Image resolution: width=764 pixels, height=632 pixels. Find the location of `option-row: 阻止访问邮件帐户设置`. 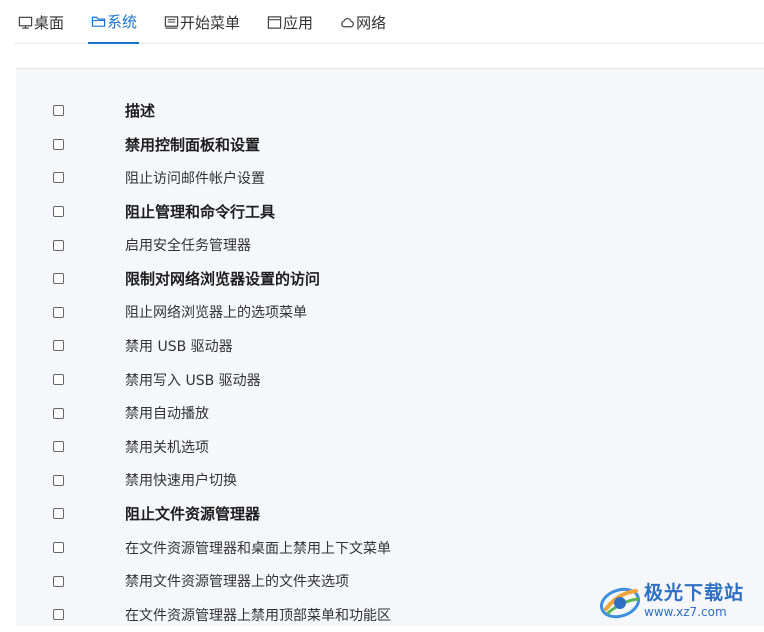

option-row: 阻止访问邮件帐户设置 is located at coordinates (390, 178).